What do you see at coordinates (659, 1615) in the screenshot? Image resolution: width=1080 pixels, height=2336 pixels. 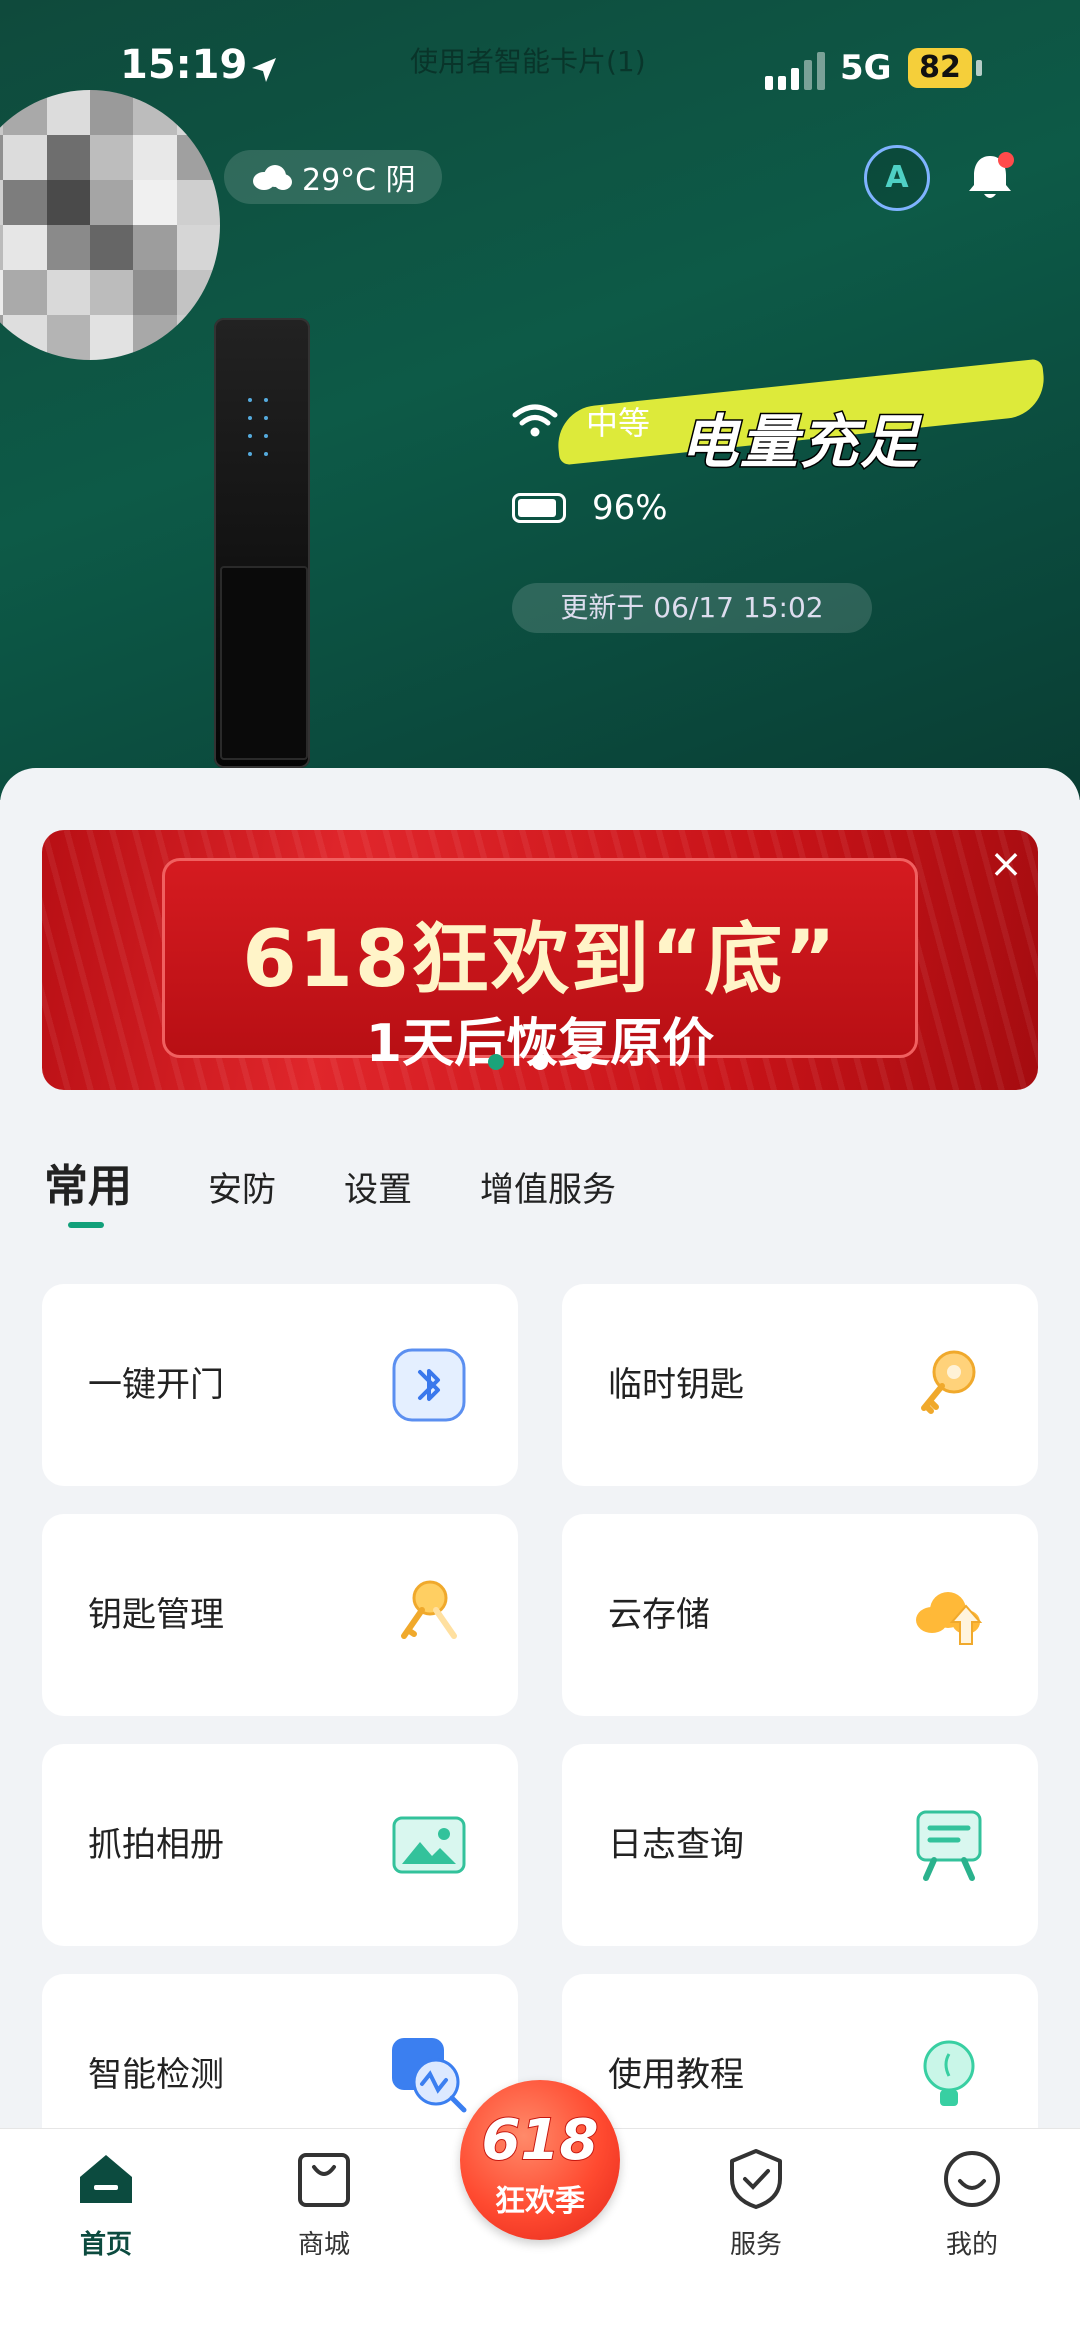 I see `feature-label: 云存储` at bounding box center [659, 1615].